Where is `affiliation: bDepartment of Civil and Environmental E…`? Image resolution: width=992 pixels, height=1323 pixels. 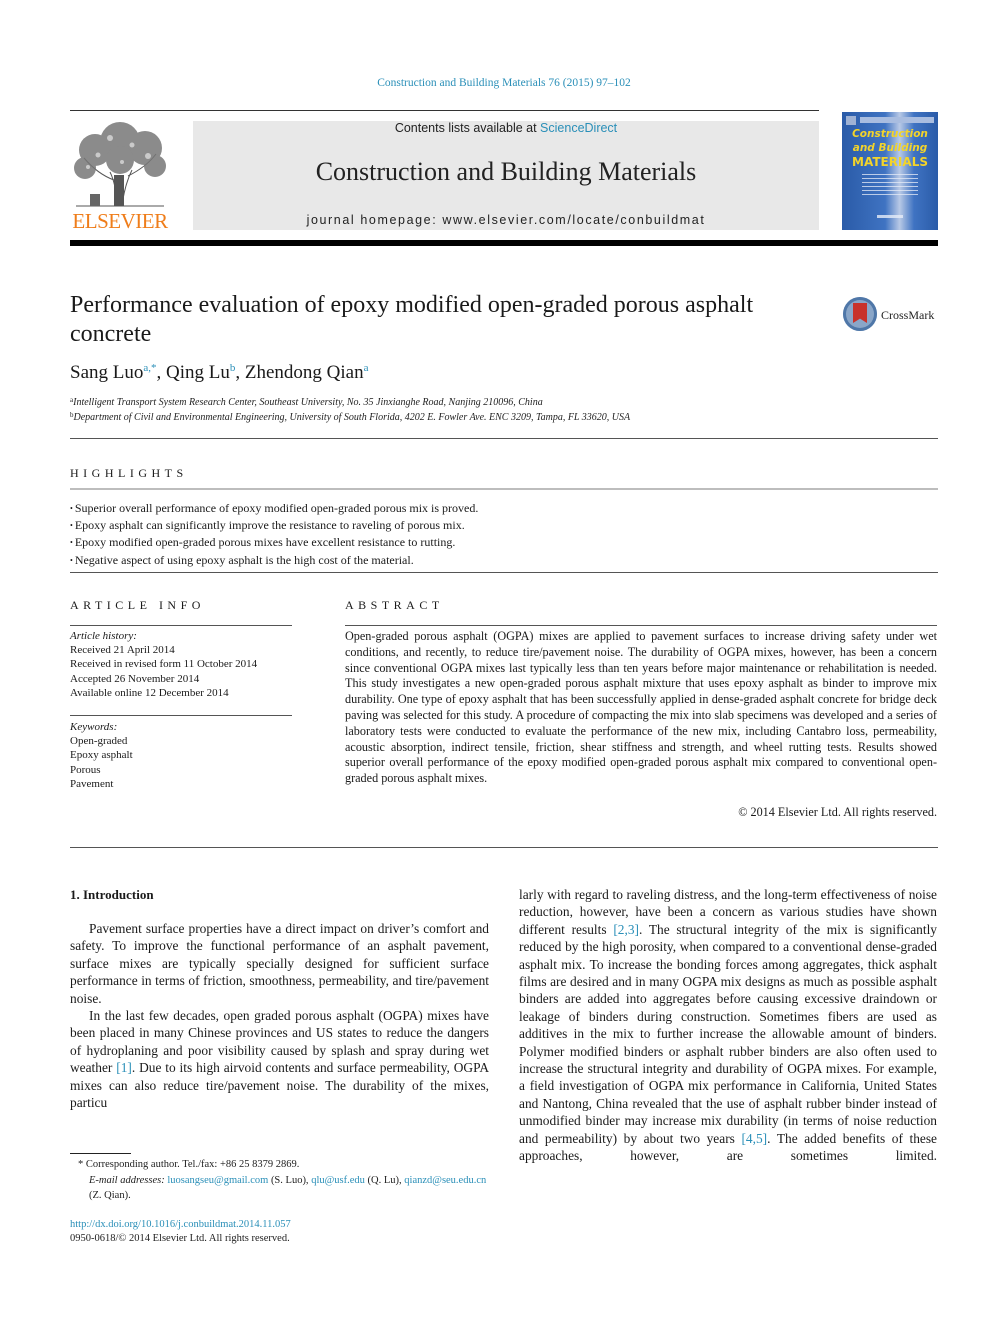 affiliation: bDepartment of Civil and Environmental E… is located at coordinates (350, 417).